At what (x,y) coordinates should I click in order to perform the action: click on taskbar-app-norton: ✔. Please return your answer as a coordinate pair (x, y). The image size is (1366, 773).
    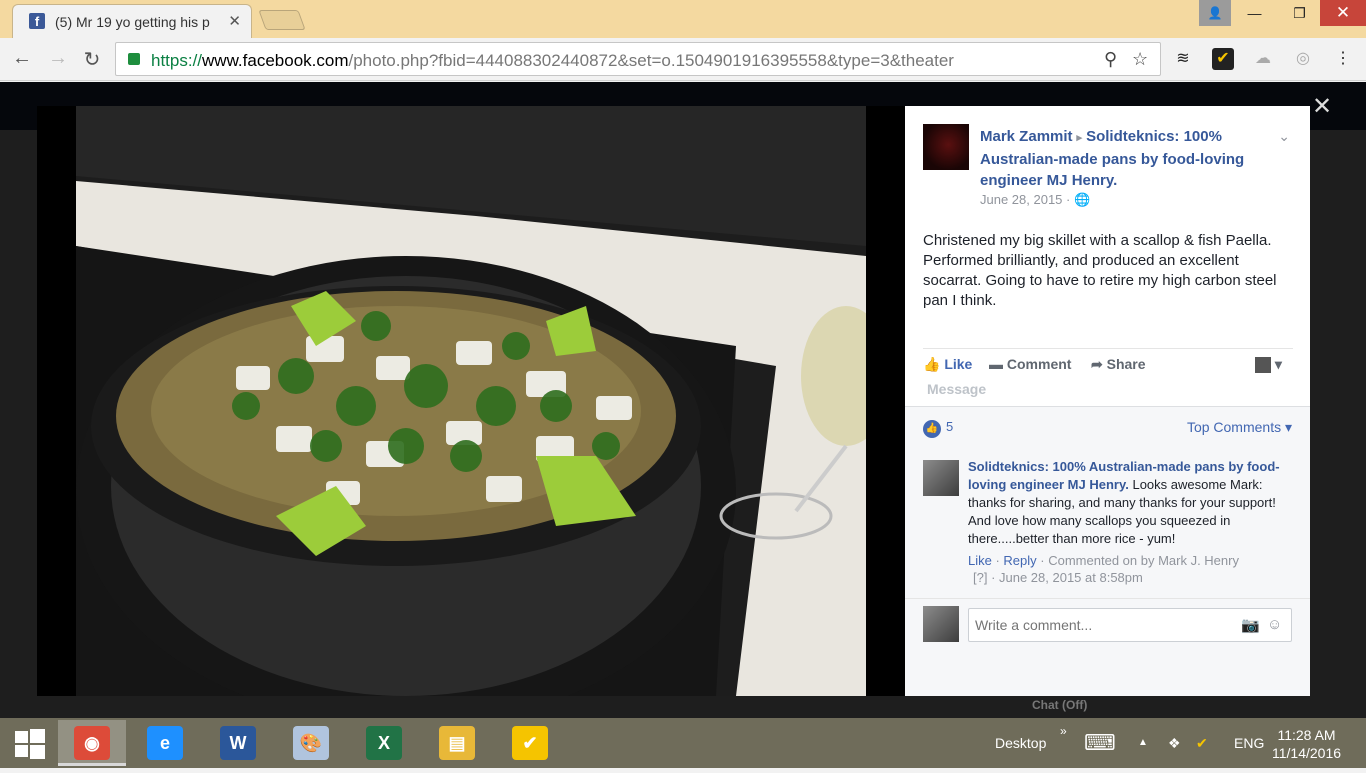
    Looking at the image, I should click on (530, 743).